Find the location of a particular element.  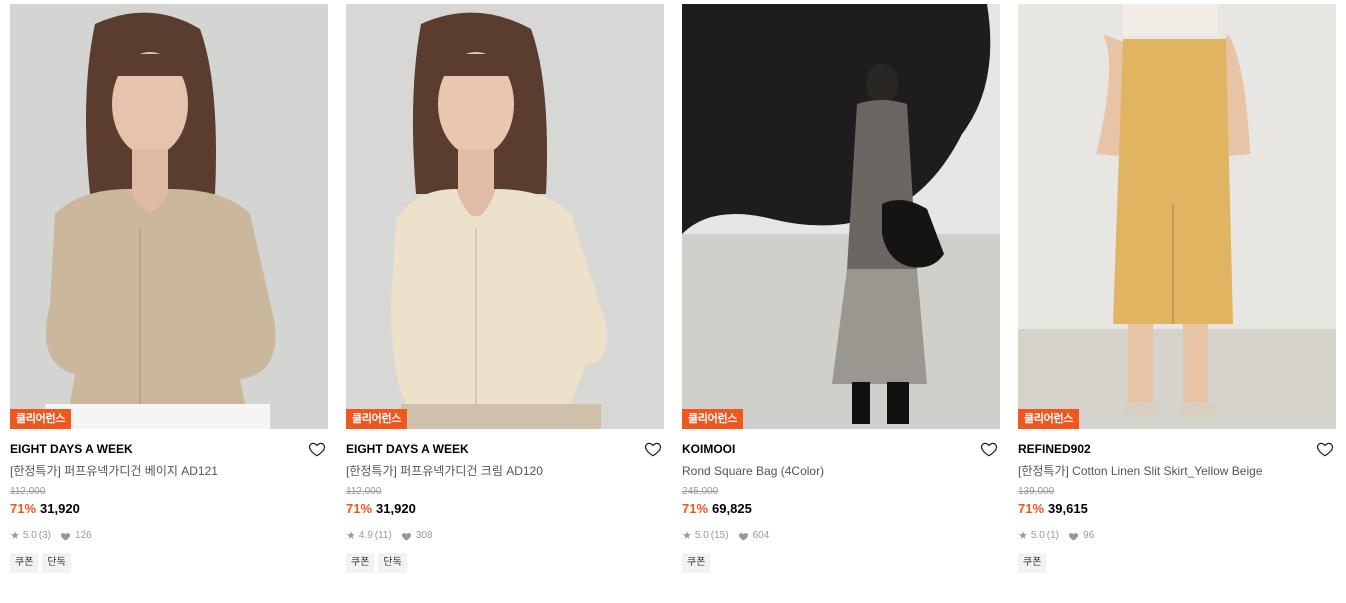

review-count: (1) is located at coordinates (1053, 535).